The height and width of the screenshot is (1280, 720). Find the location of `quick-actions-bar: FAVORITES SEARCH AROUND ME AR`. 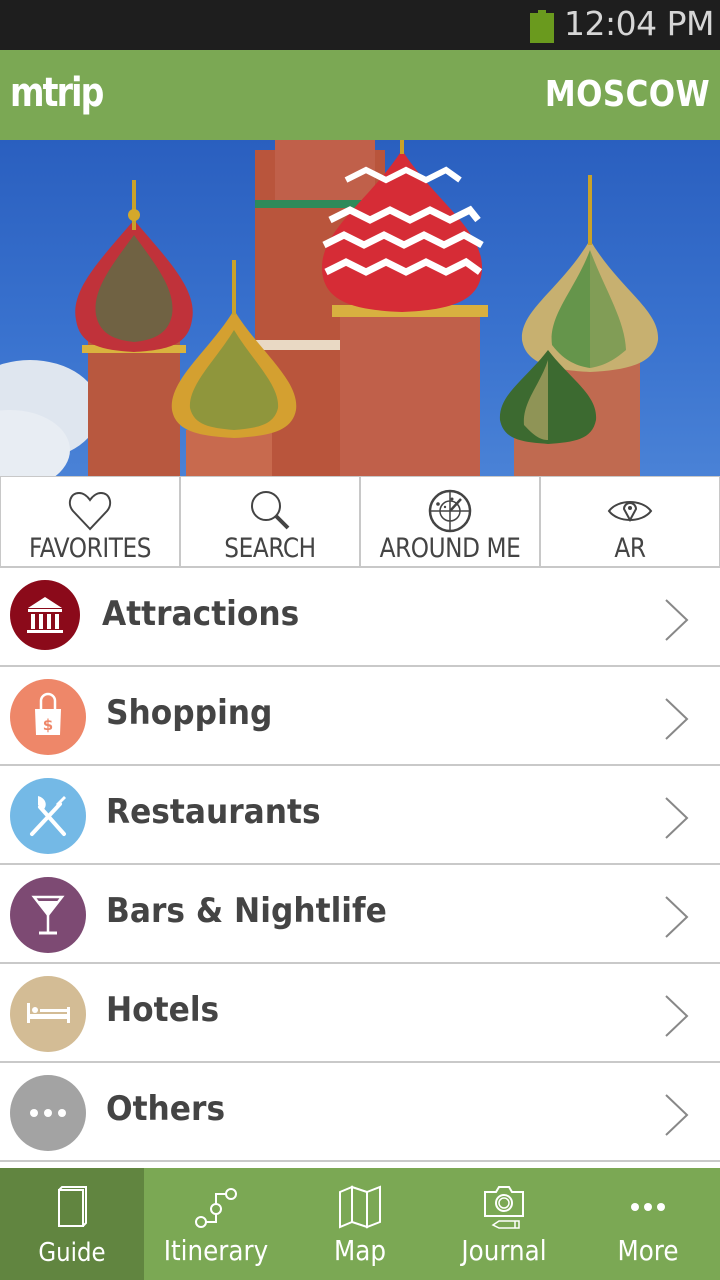

quick-actions-bar: FAVORITES SEARCH AROUND ME AR is located at coordinates (360, 522).